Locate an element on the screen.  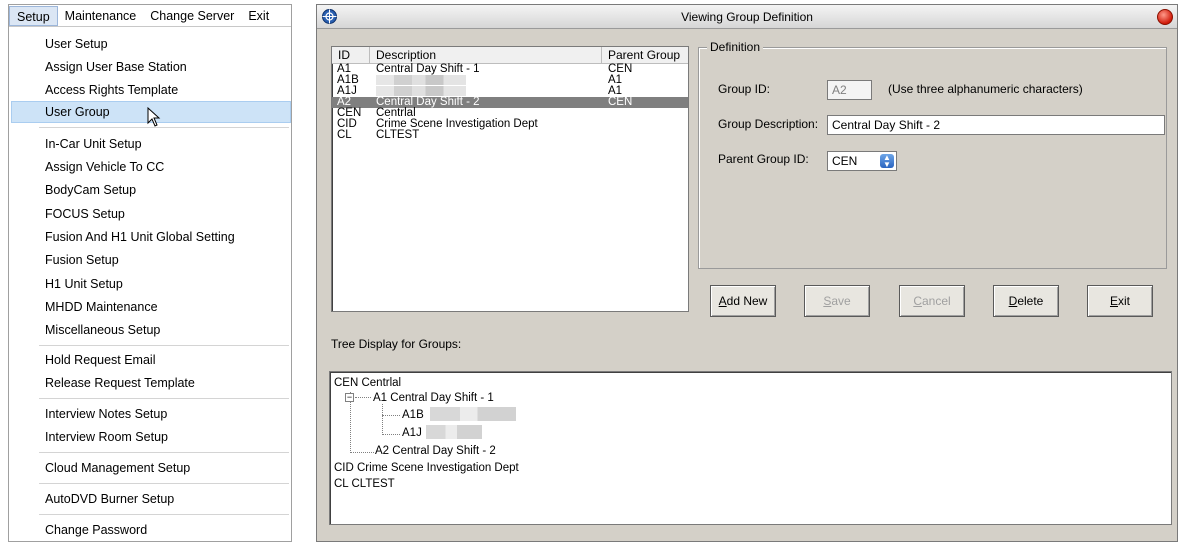
menu-item-fusion-setup: Fusion Setup is located at coordinates (150, 260).